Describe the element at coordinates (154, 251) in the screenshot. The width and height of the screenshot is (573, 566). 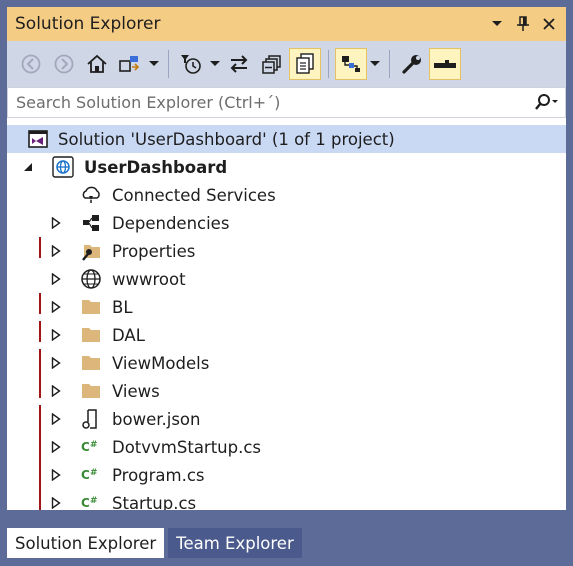
I see `tree-item-label: Properties` at that location.